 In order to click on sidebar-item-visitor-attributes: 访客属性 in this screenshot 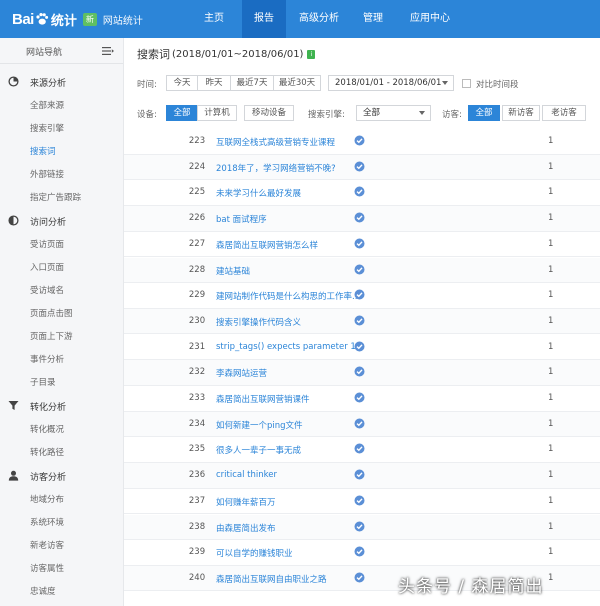, I will do `click(61, 568)`.